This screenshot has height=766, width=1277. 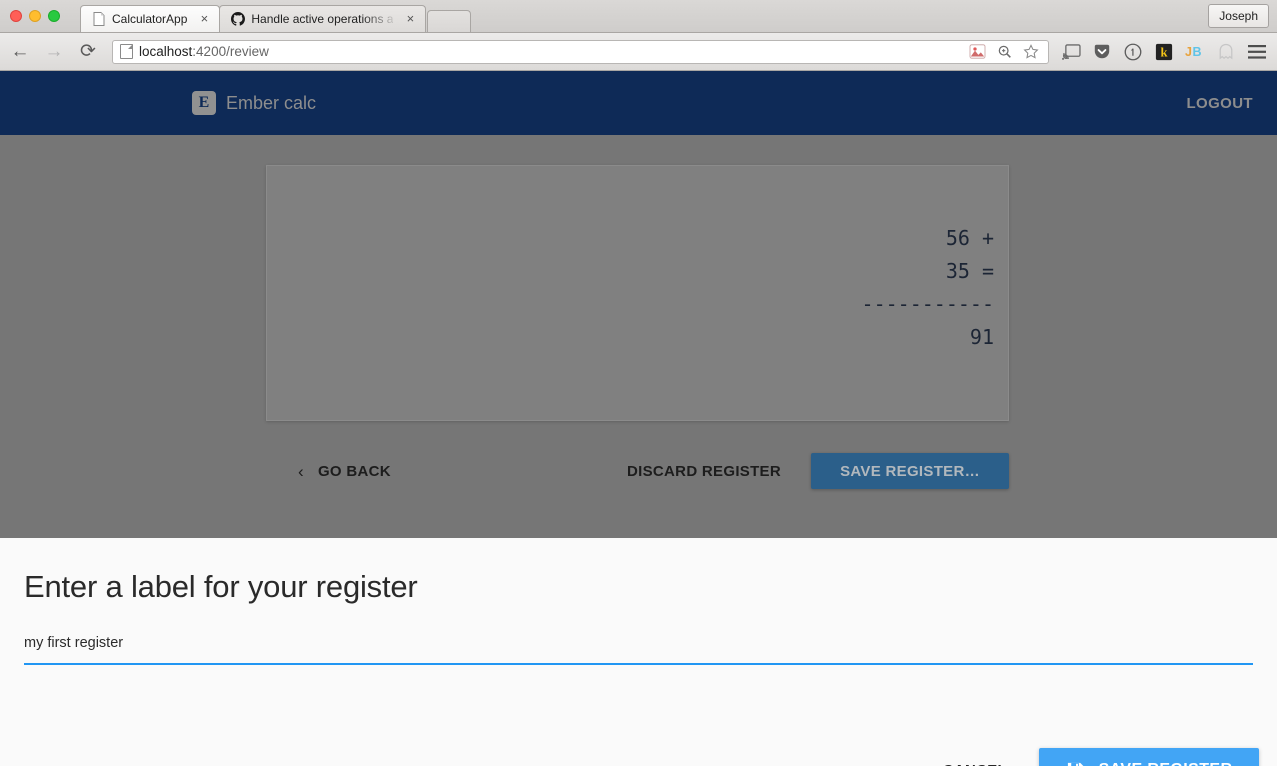 I want to click on page-security-icon, so click(x=126, y=51).